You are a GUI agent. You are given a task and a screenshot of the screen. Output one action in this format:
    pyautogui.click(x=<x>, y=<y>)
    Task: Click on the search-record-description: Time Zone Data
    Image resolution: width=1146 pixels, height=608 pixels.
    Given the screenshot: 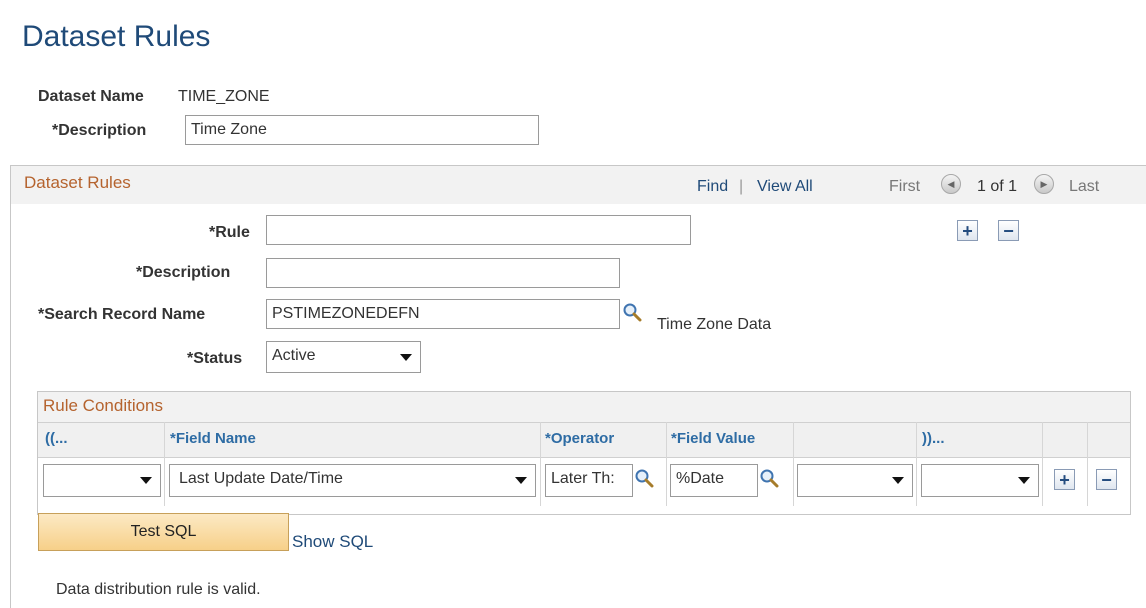 What is the action you would take?
    pyautogui.click(x=714, y=324)
    